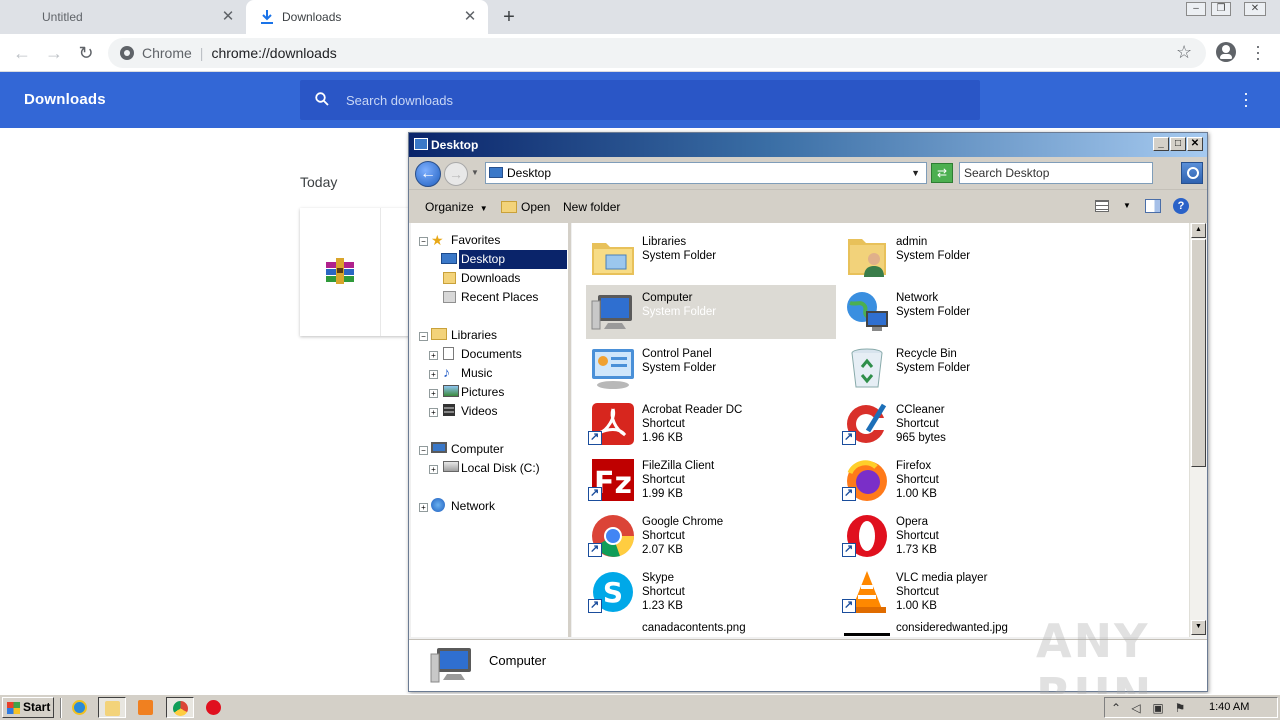 The image size is (1280, 720). I want to click on browser-menu-icon: · · ·, so click(1258, 52).